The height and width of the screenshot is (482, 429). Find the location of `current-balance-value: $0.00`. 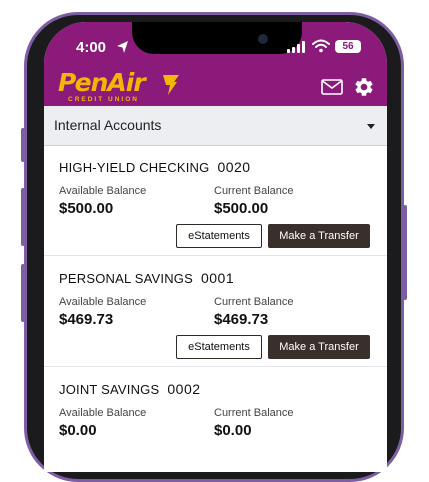

current-balance-value: $0.00 is located at coordinates (233, 430).